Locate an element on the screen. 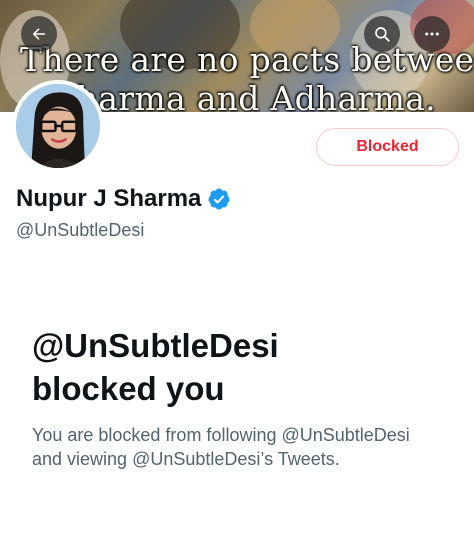 The width and height of the screenshot is (474, 556). profile-name-row: Nupur J Sharma is located at coordinates (123, 199).